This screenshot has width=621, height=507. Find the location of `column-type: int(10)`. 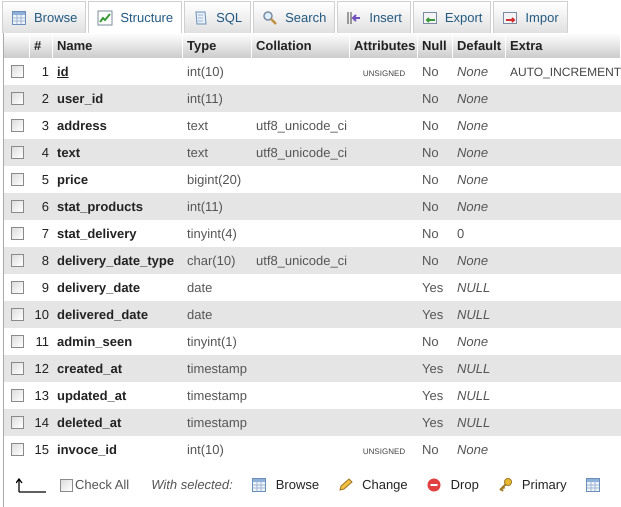

column-type: int(10) is located at coordinates (205, 71).